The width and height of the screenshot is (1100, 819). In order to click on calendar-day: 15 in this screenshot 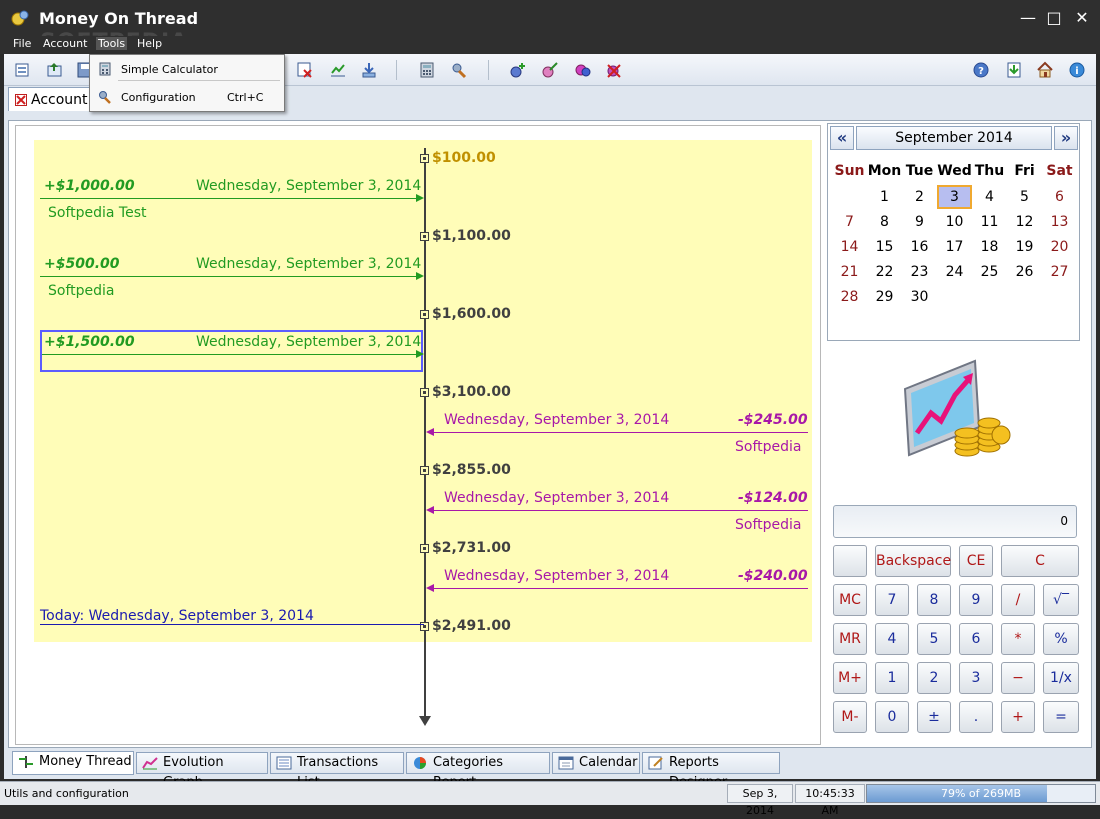, I will do `click(884, 247)`.